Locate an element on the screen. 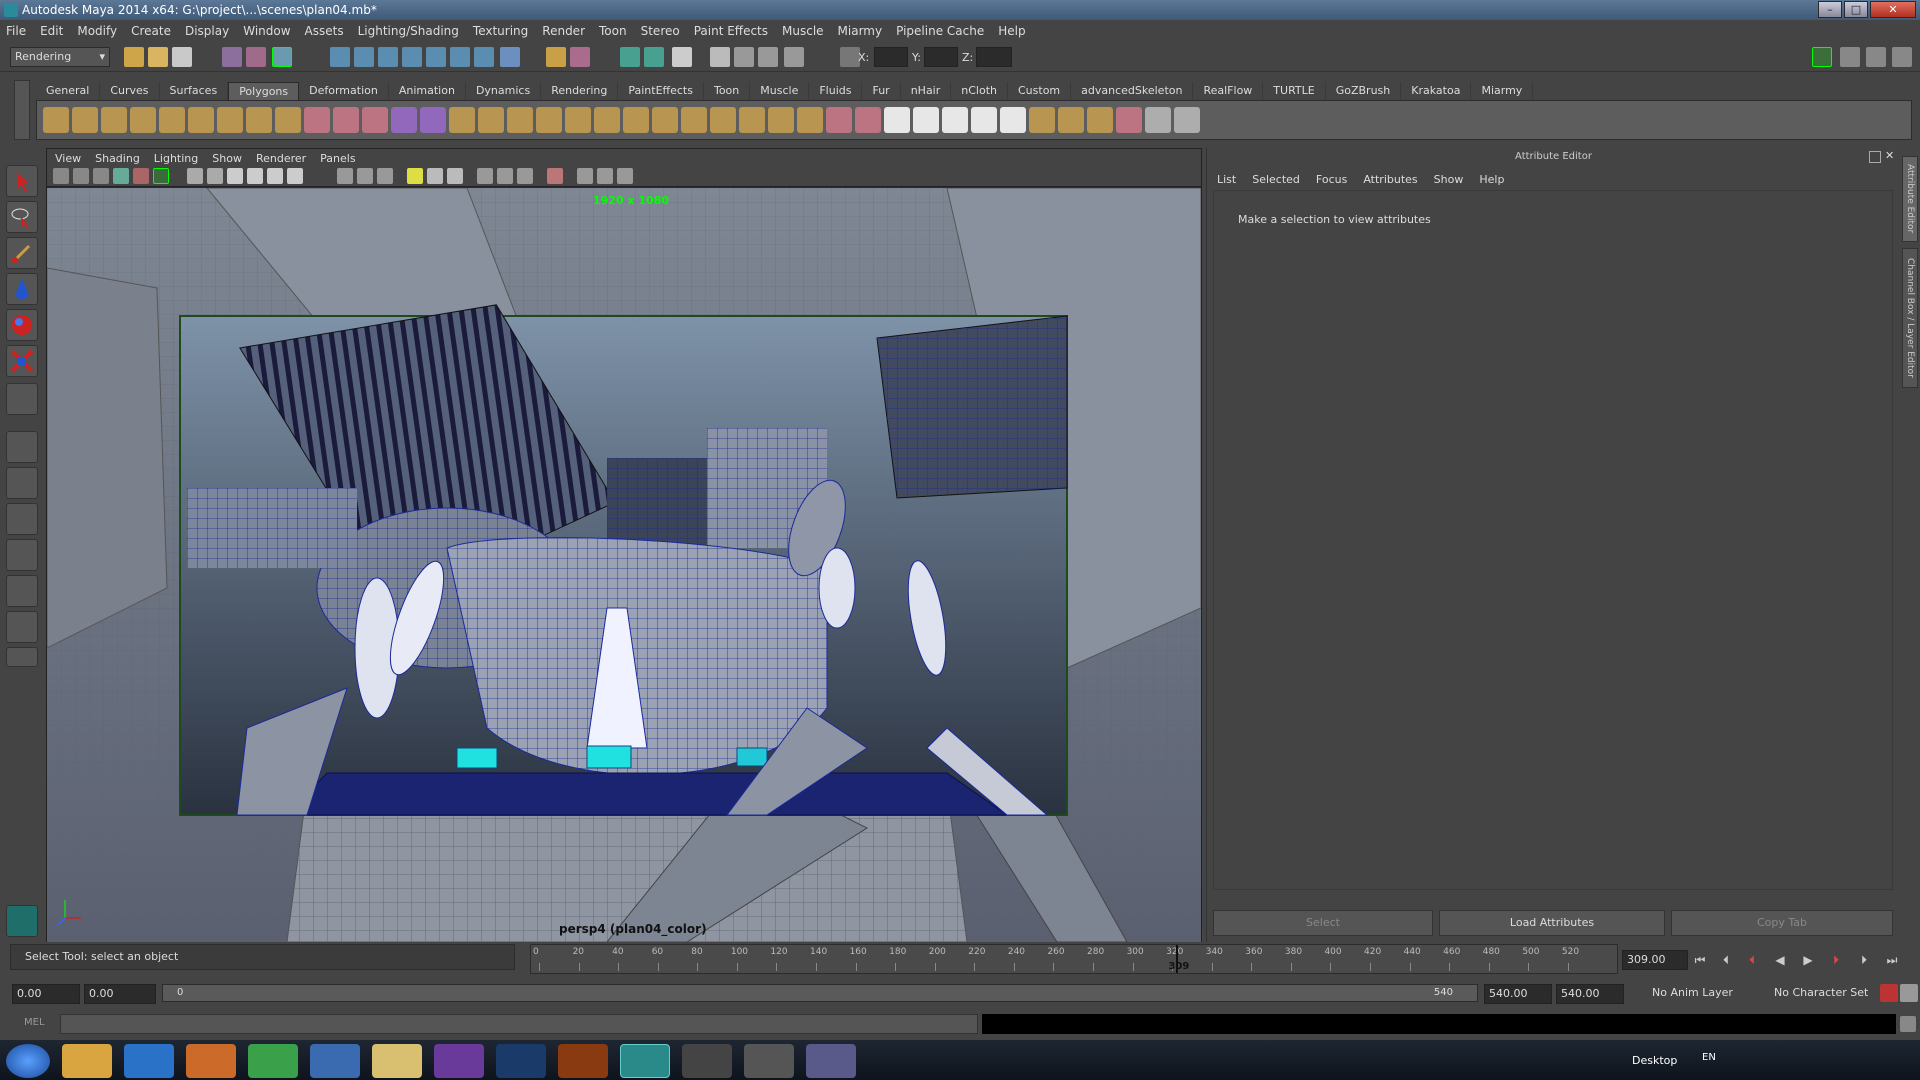 The width and height of the screenshot is (1920, 1080). step-back-frame-icon: ⏴ is located at coordinates (1726, 960).